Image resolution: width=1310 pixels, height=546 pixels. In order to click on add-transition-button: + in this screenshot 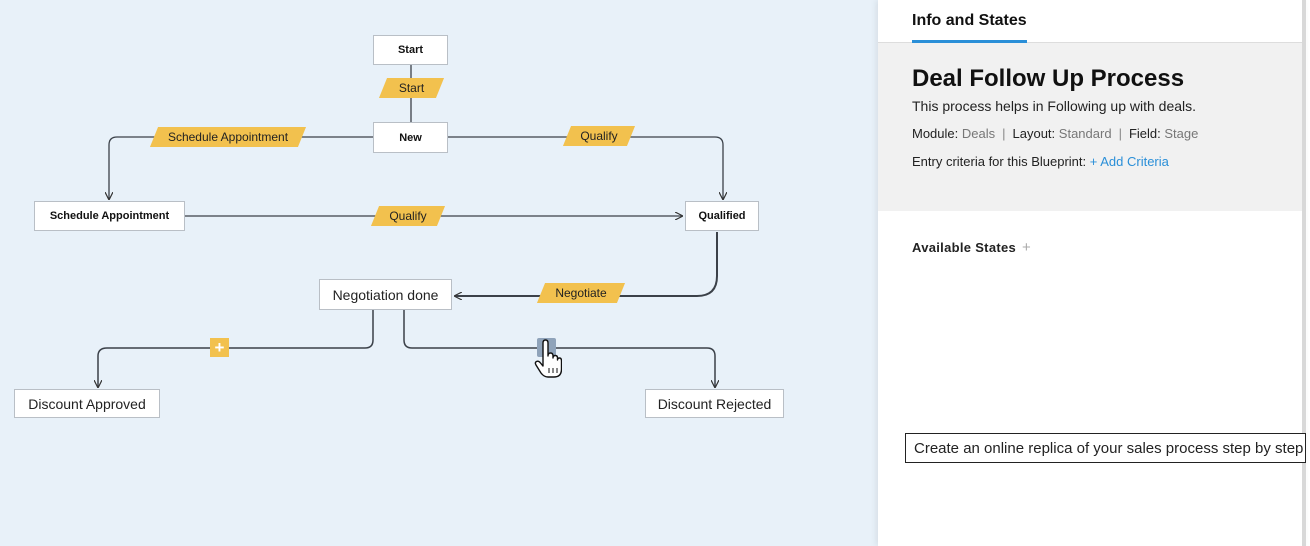, I will do `click(219, 347)`.